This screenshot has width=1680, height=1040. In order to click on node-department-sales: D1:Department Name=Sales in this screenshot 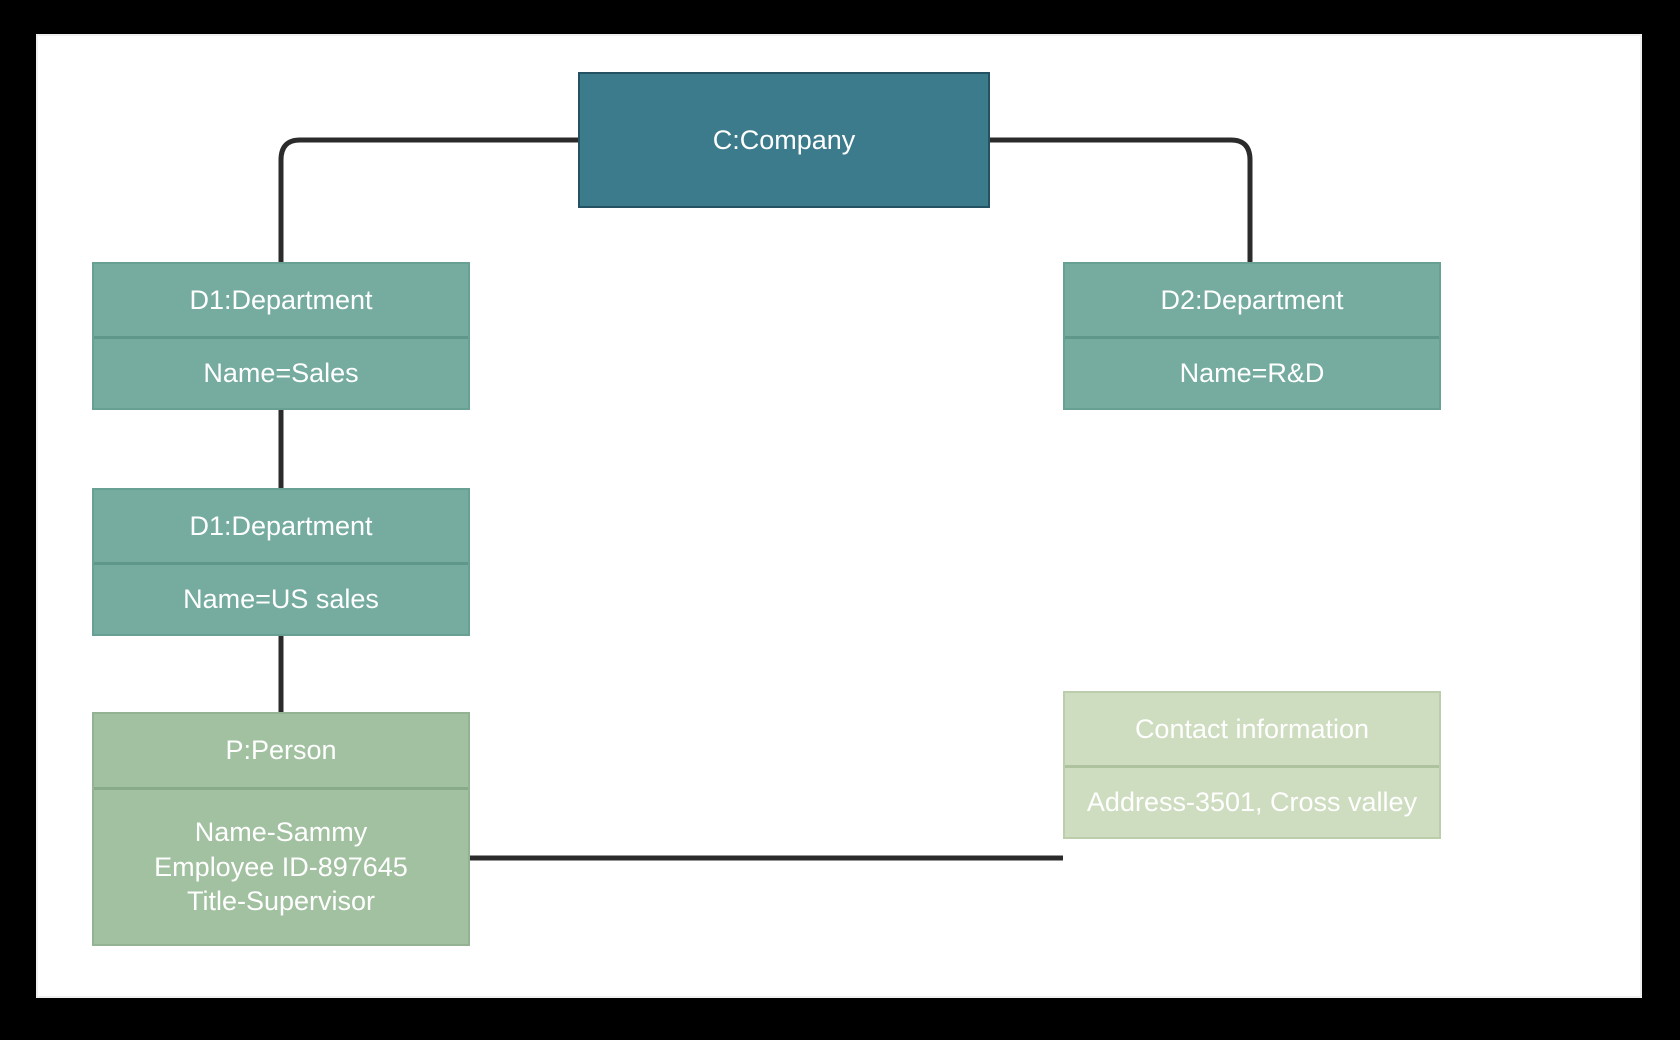, I will do `click(281, 336)`.